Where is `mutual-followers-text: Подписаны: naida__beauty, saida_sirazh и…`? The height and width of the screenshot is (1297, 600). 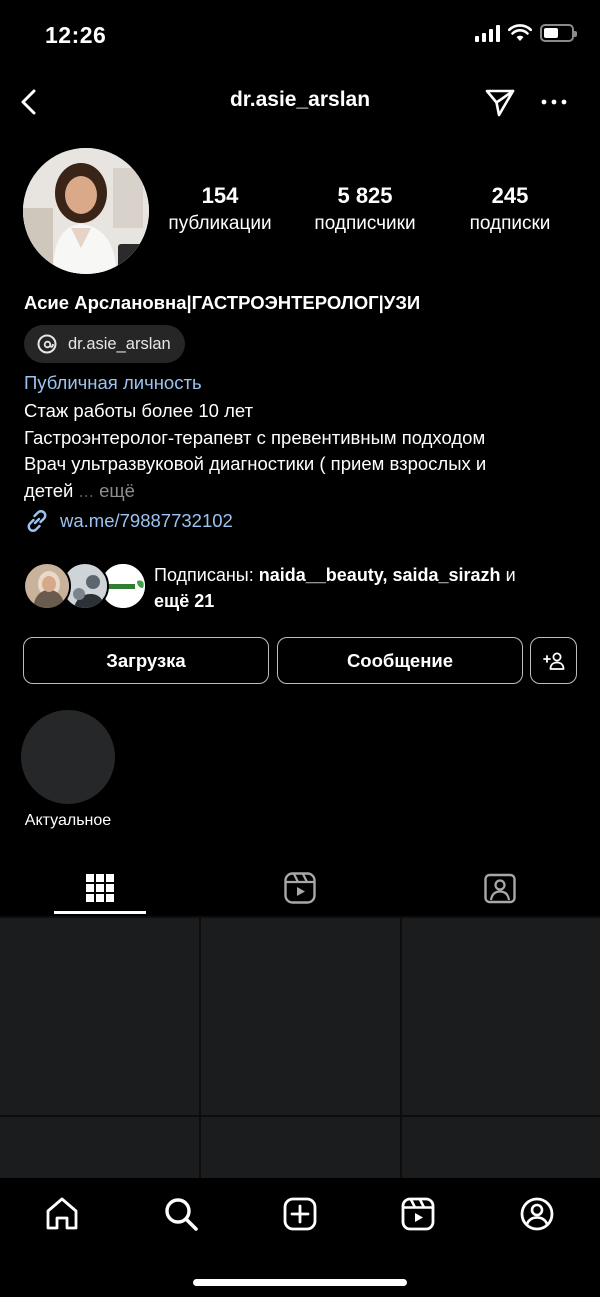
mutual-followers-text: Подписаны: naida__beauty, saida_sirazh и… is located at coordinates (335, 588).